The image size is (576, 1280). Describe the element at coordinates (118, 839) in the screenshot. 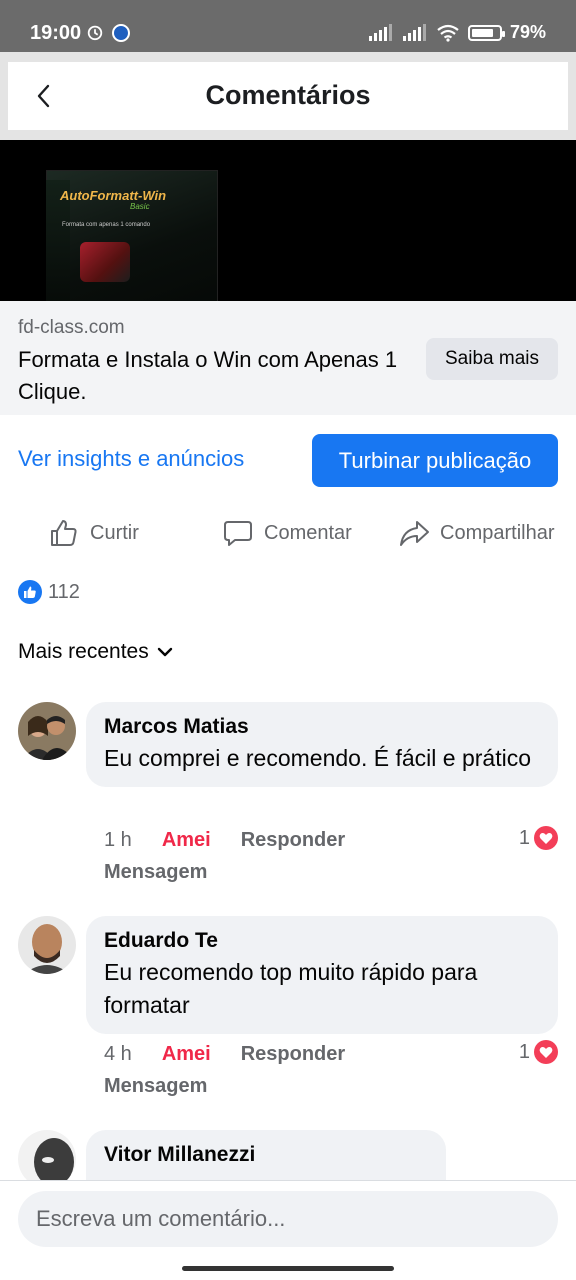

I see `comment-time: 1 h` at that location.